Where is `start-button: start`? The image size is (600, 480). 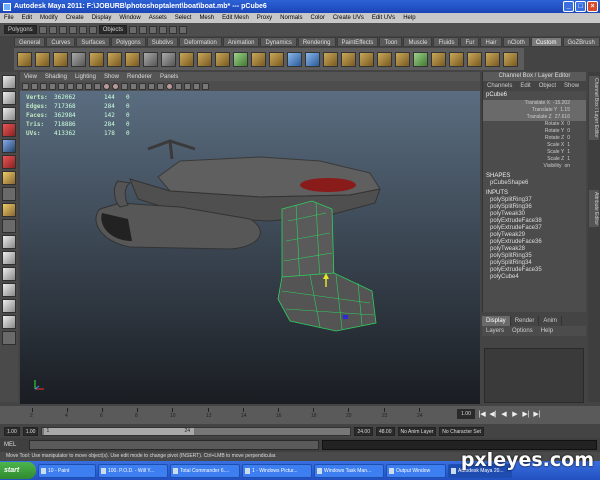
start-button: start is located at coordinates (18, 470).